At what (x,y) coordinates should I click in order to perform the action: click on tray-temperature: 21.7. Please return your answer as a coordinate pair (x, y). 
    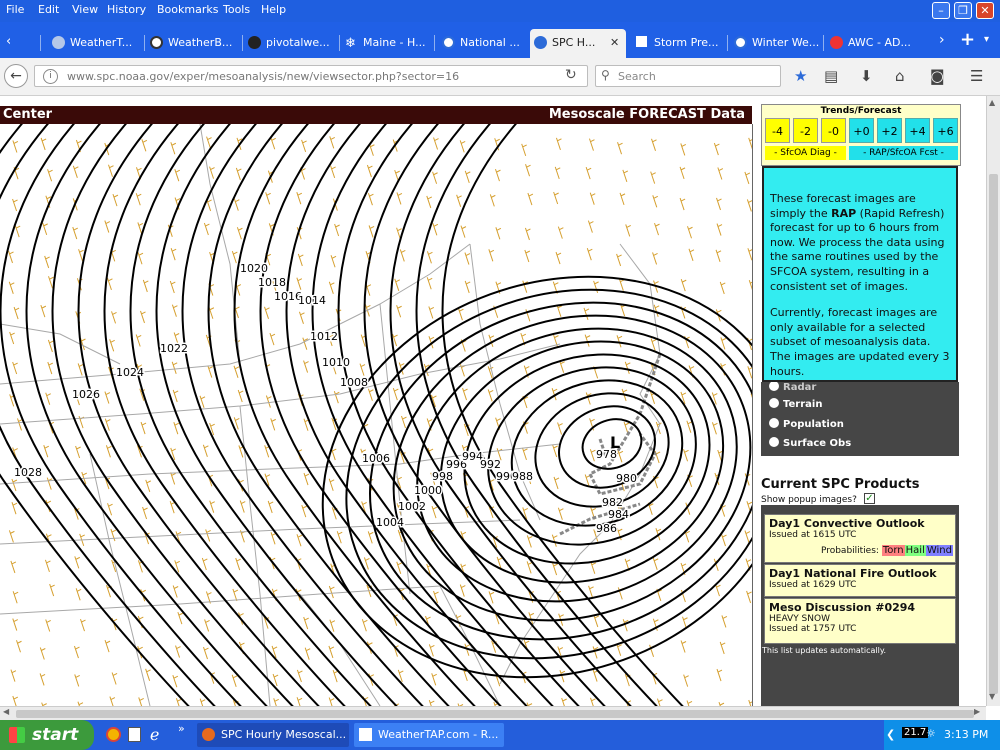
    Looking at the image, I should click on (915, 732).